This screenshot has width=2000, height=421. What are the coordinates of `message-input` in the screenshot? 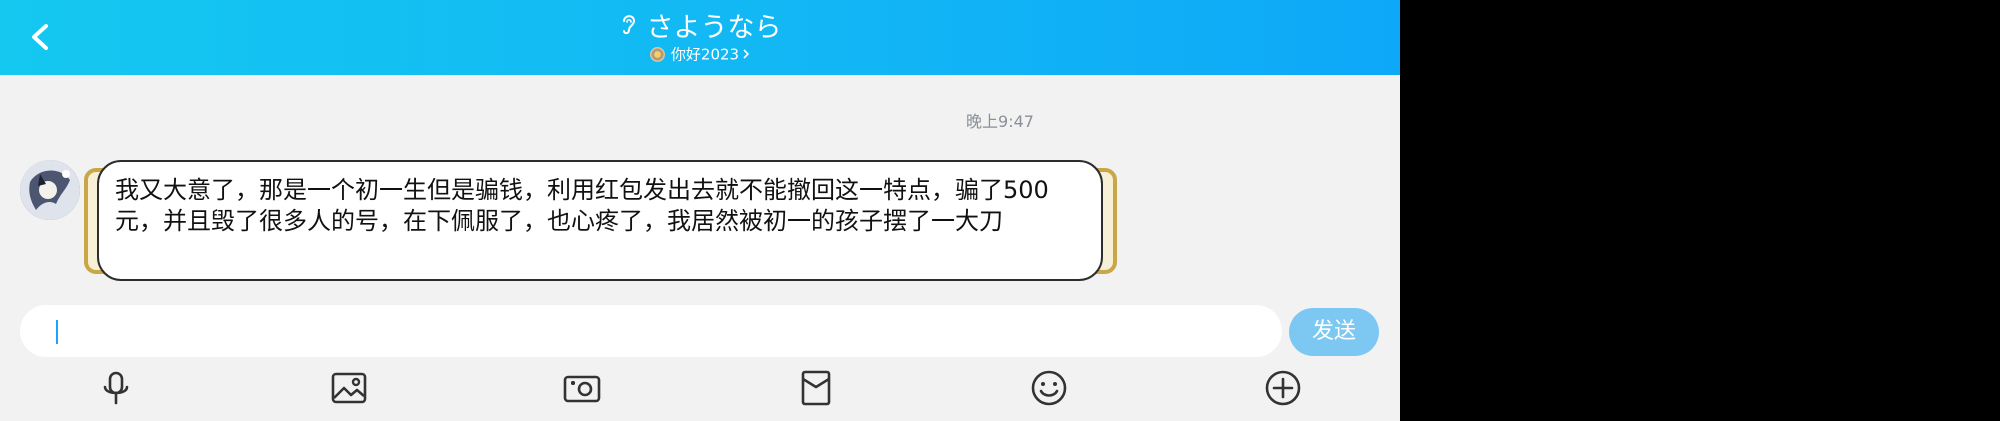 It's located at (651, 331).